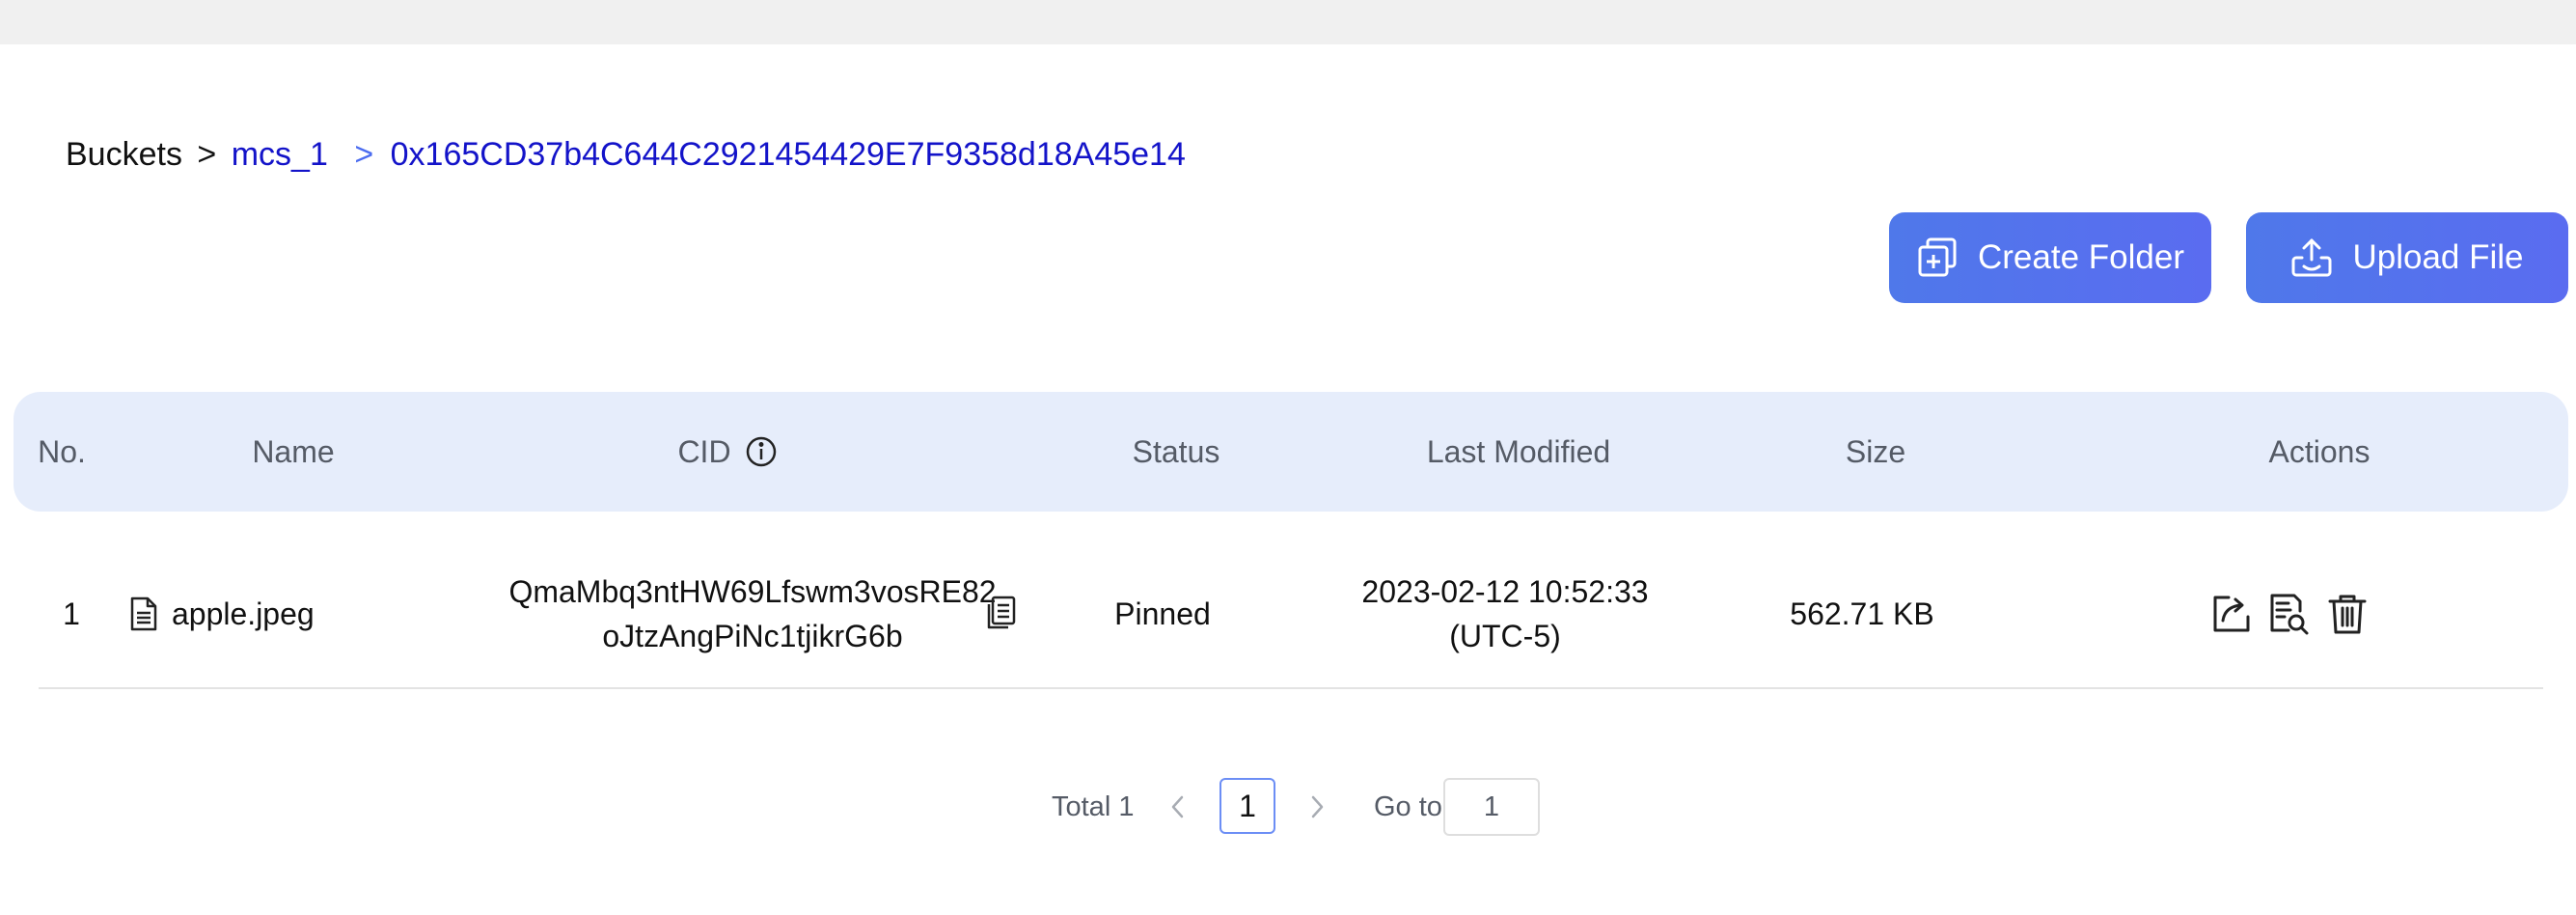 The height and width of the screenshot is (915, 2576). What do you see at coordinates (294, 451) in the screenshot?
I see `column-header-name: Name` at bounding box center [294, 451].